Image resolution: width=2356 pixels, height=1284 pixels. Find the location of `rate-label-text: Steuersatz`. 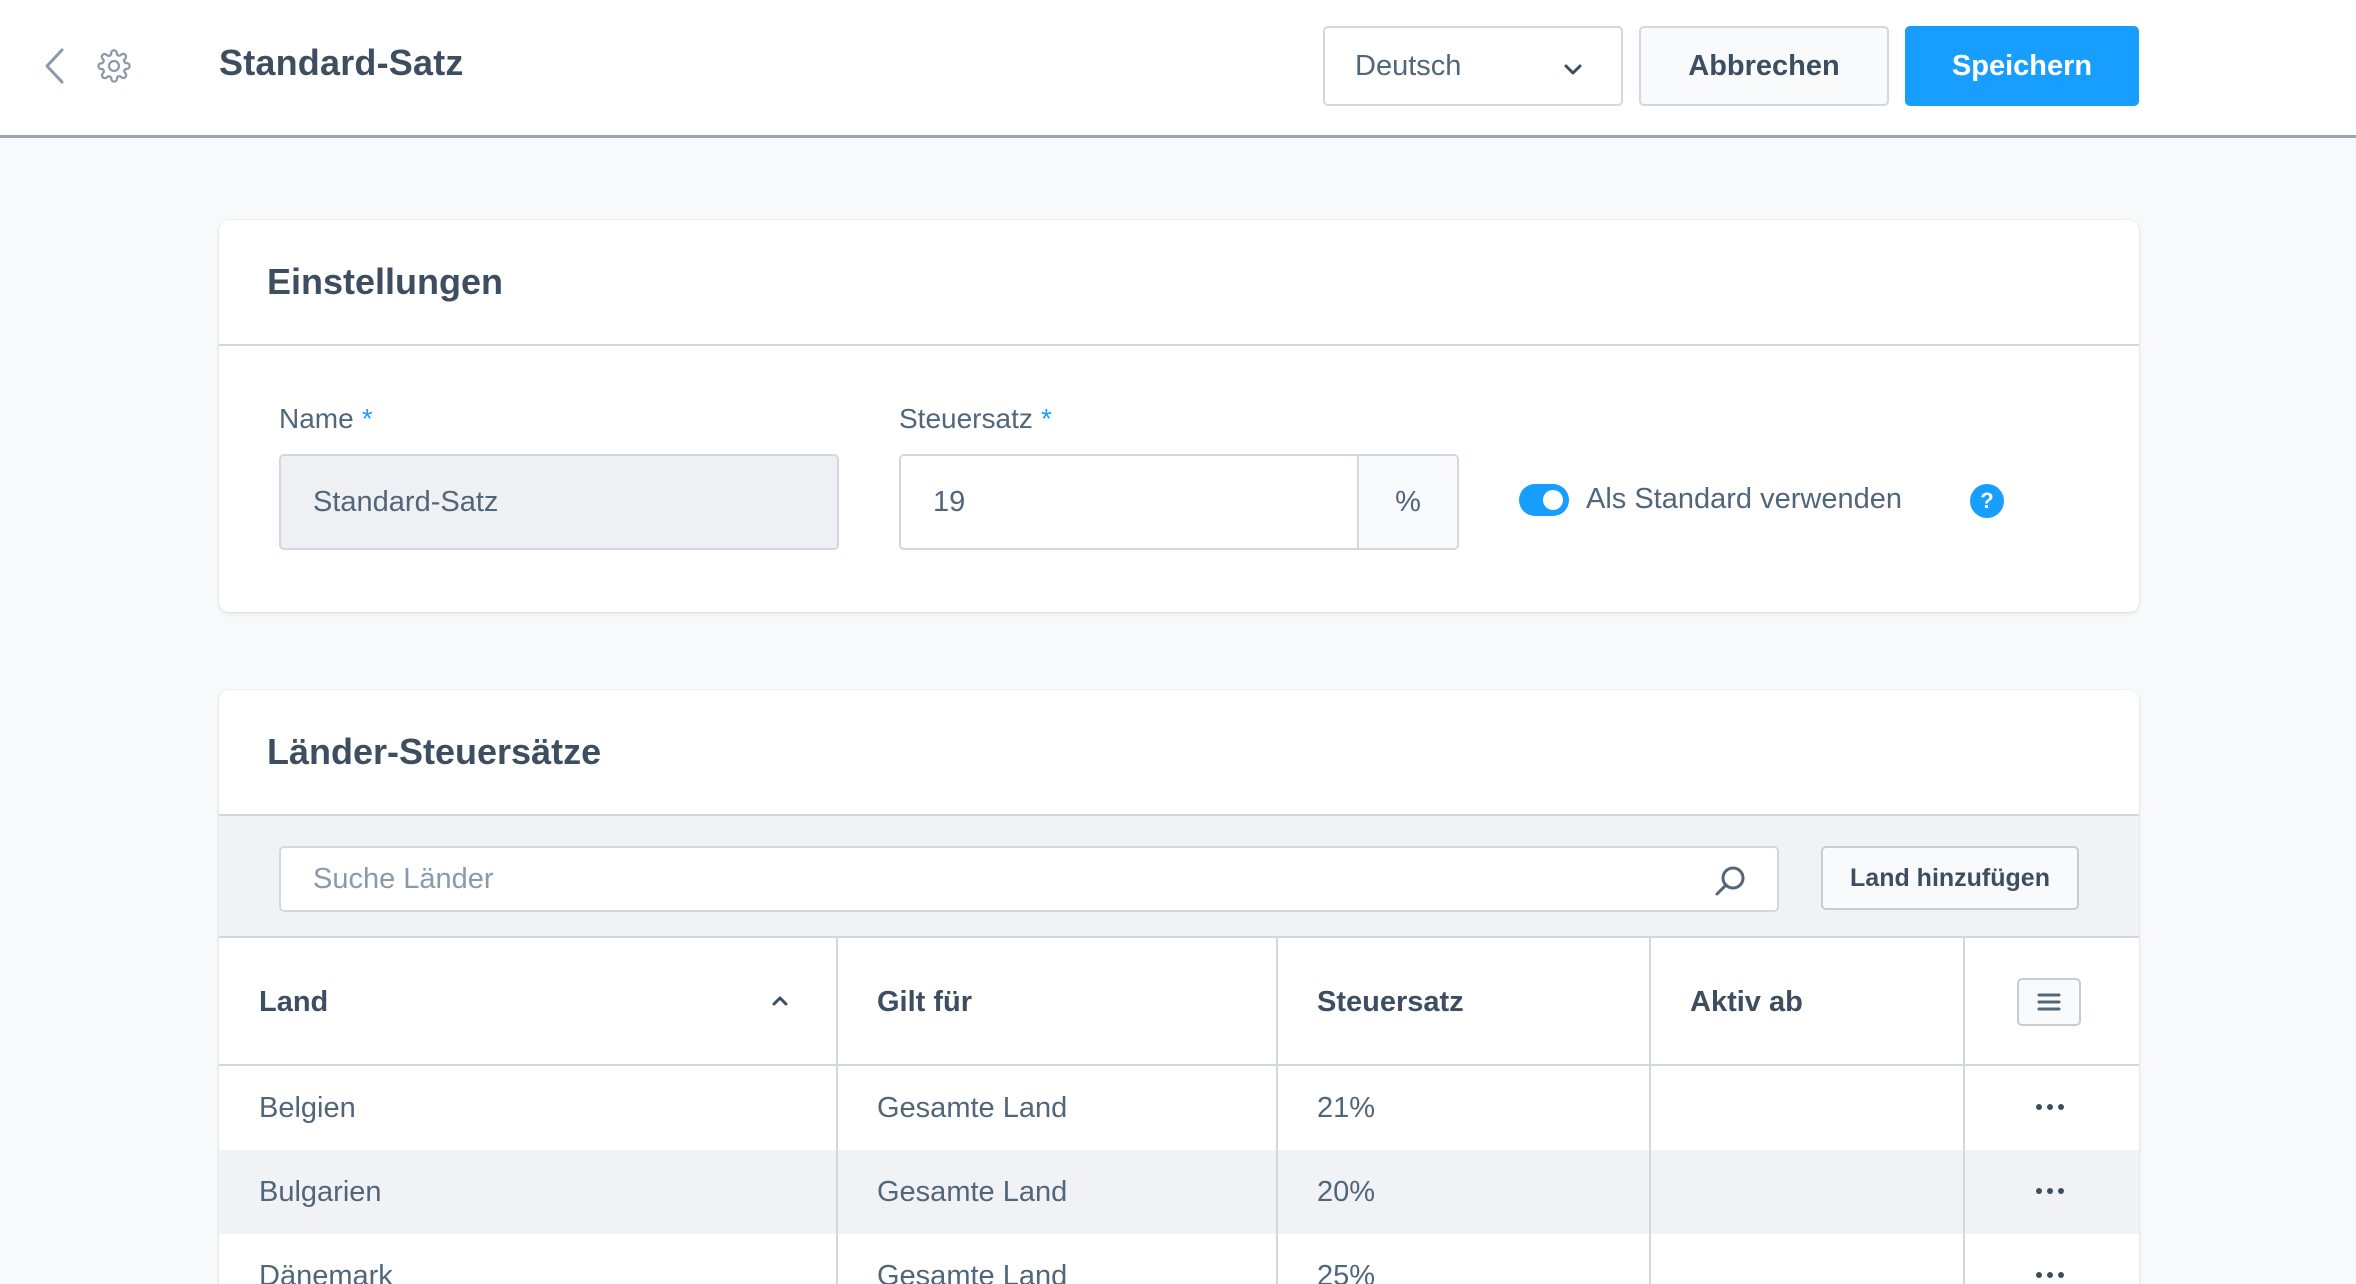

rate-label-text: Steuersatz is located at coordinates (966, 418).